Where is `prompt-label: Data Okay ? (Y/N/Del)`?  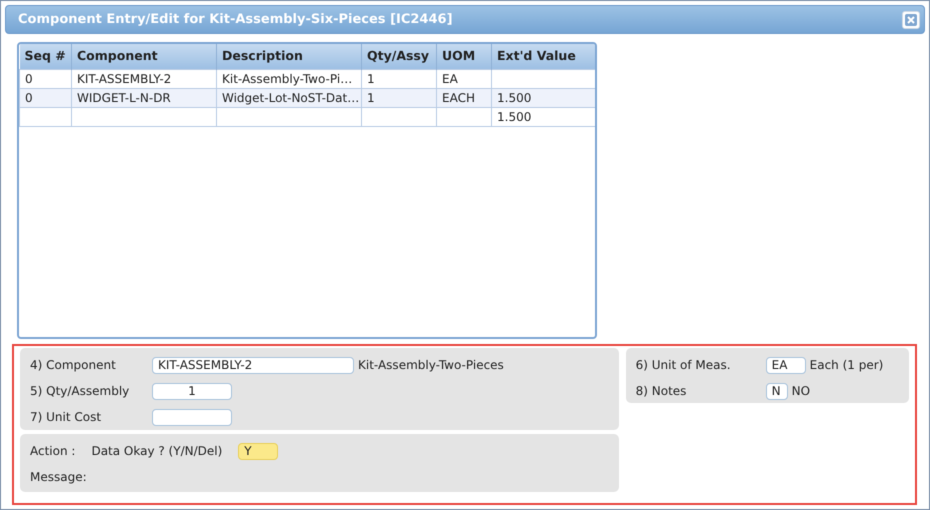
prompt-label: Data Okay ? (Y/N/Del) is located at coordinates (156, 451).